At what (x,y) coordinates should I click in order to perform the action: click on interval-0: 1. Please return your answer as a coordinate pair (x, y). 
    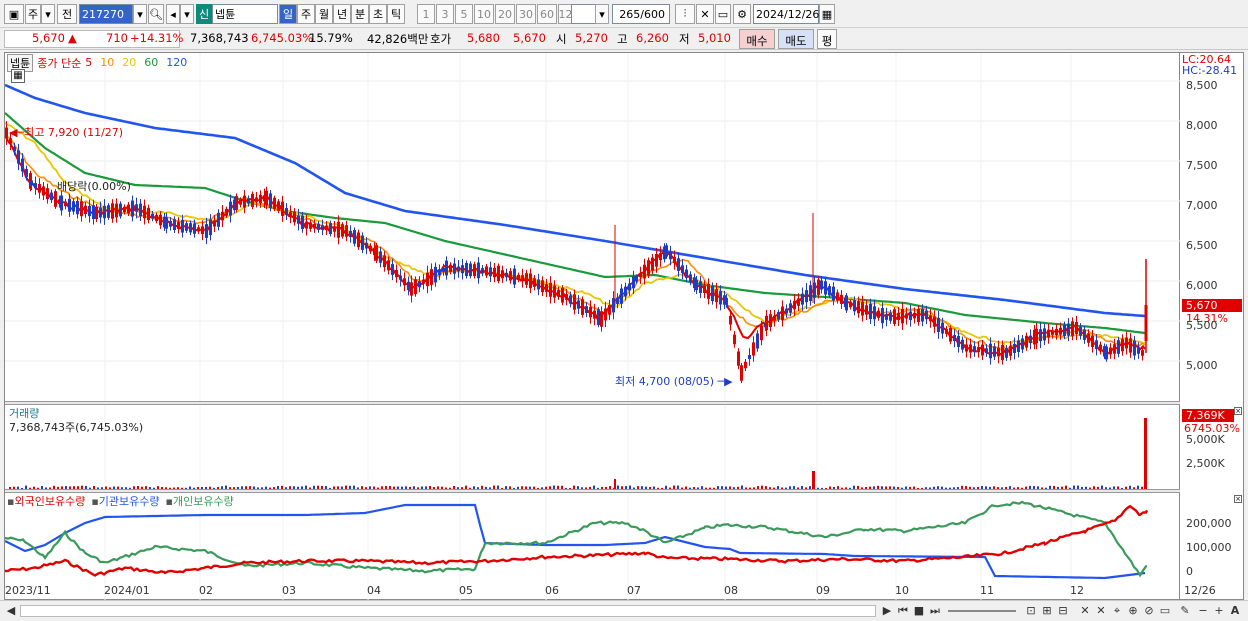
    Looking at the image, I should click on (426, 14).